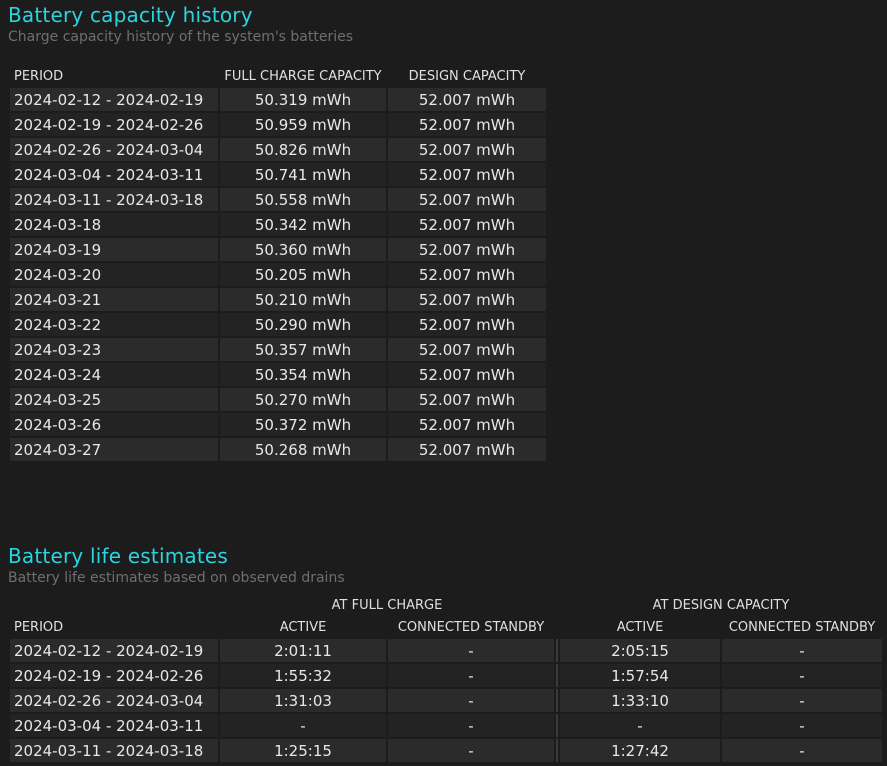  I want to click on table-row: 2024-03-22 50.290 mWh 52.007 mWh, so click(278, 324).